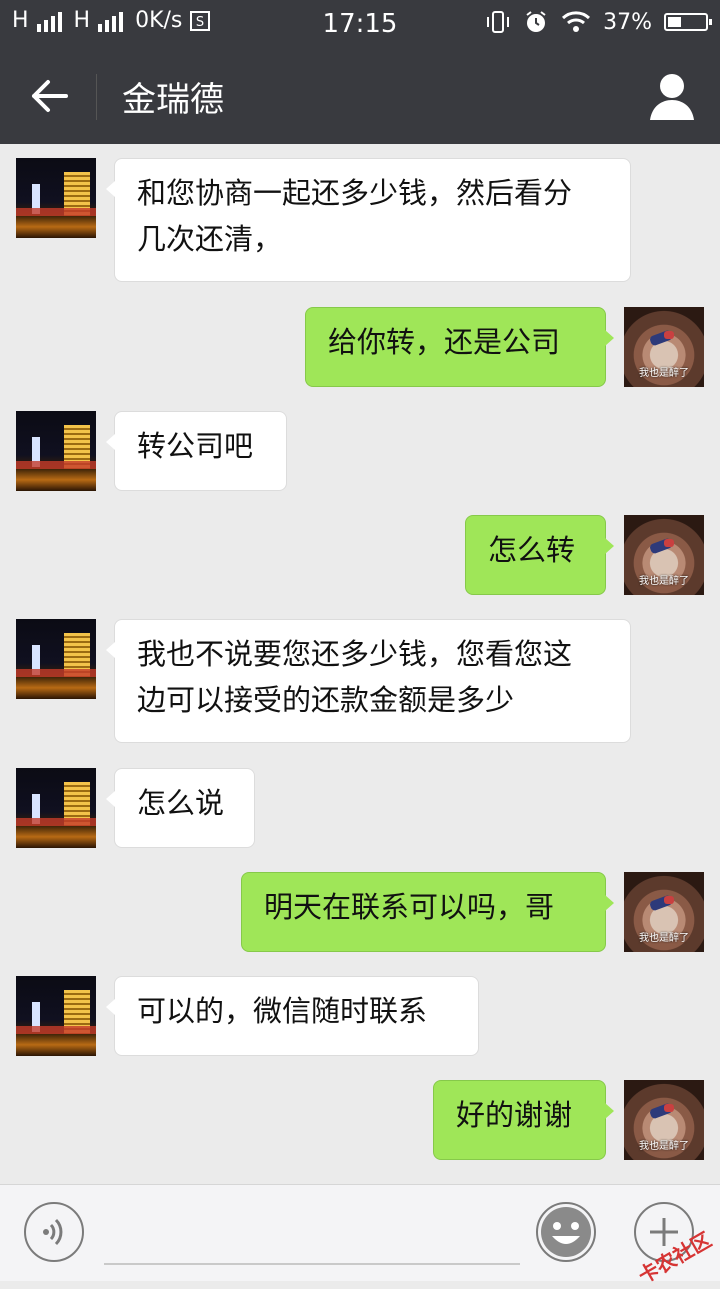  Describe the element at coordinates (355, 654) in the screenshot. I see `message-text: 我也不说要您还多少钱，您看您这` at that location.